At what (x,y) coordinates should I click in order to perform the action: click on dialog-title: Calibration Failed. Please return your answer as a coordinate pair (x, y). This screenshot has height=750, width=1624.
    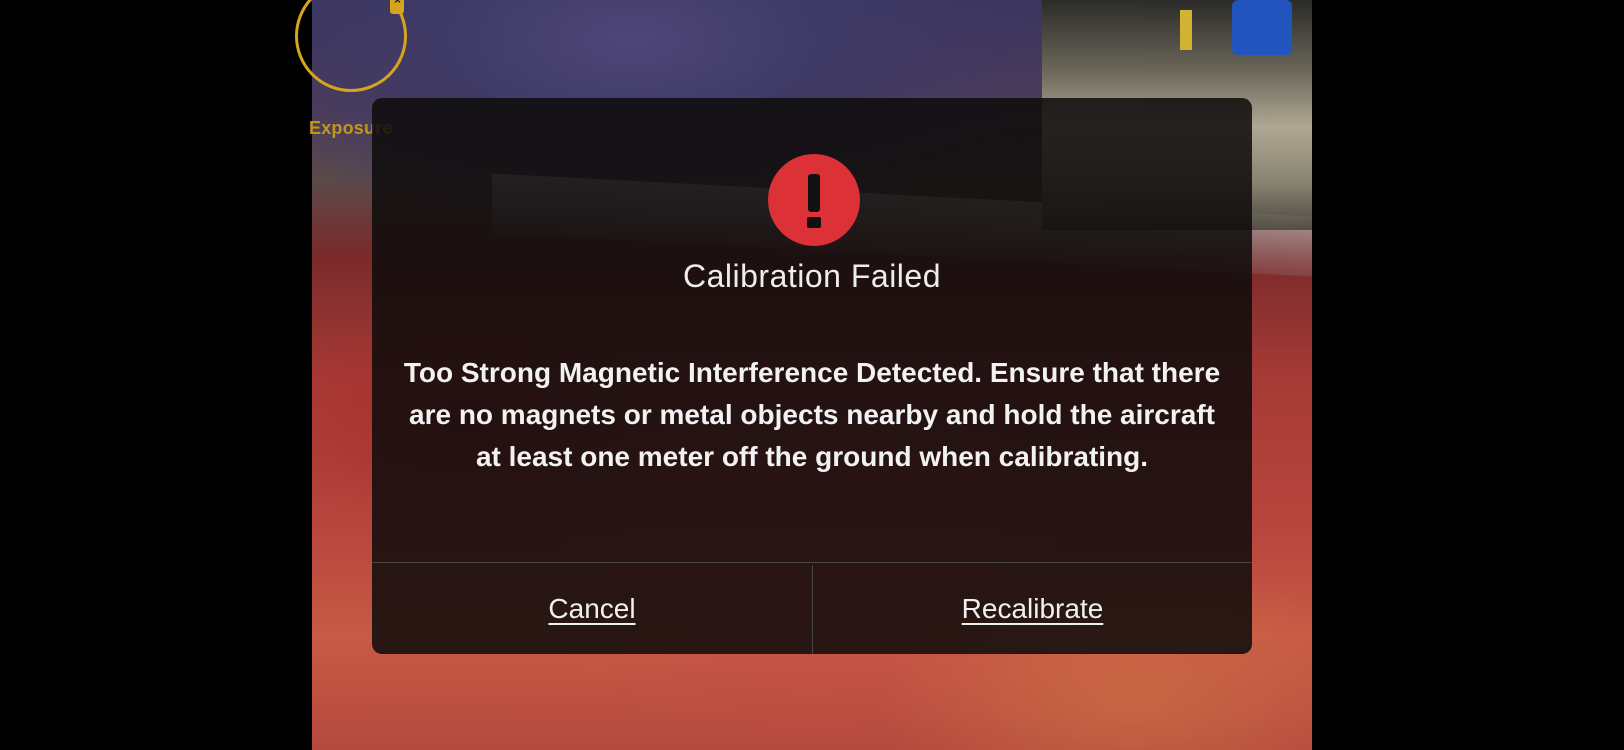
    Looking at the image, I should click on (811, 276).